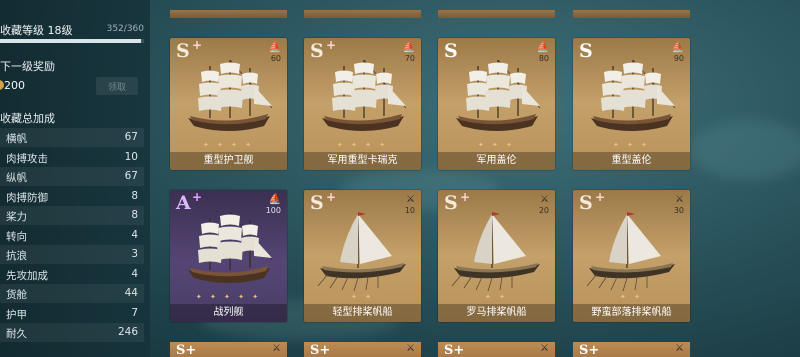 The height and width of the screenshot is (357, 800). Describe the element at coordinates (117, 86) in the screenshot. I see `claim-button: 领取` at that location.